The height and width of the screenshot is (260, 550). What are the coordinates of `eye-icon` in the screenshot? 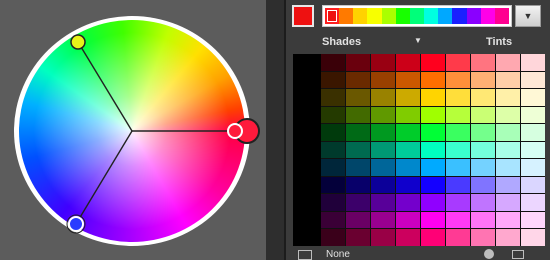 It's located at (489, 254).